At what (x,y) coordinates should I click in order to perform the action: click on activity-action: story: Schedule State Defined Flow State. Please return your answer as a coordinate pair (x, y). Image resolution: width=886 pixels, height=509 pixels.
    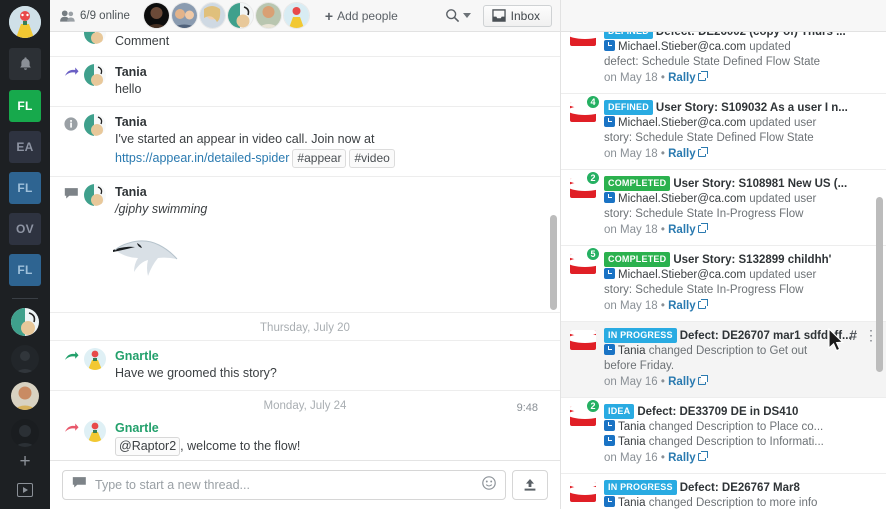
    Looking at the image, I should click on (709, 138).